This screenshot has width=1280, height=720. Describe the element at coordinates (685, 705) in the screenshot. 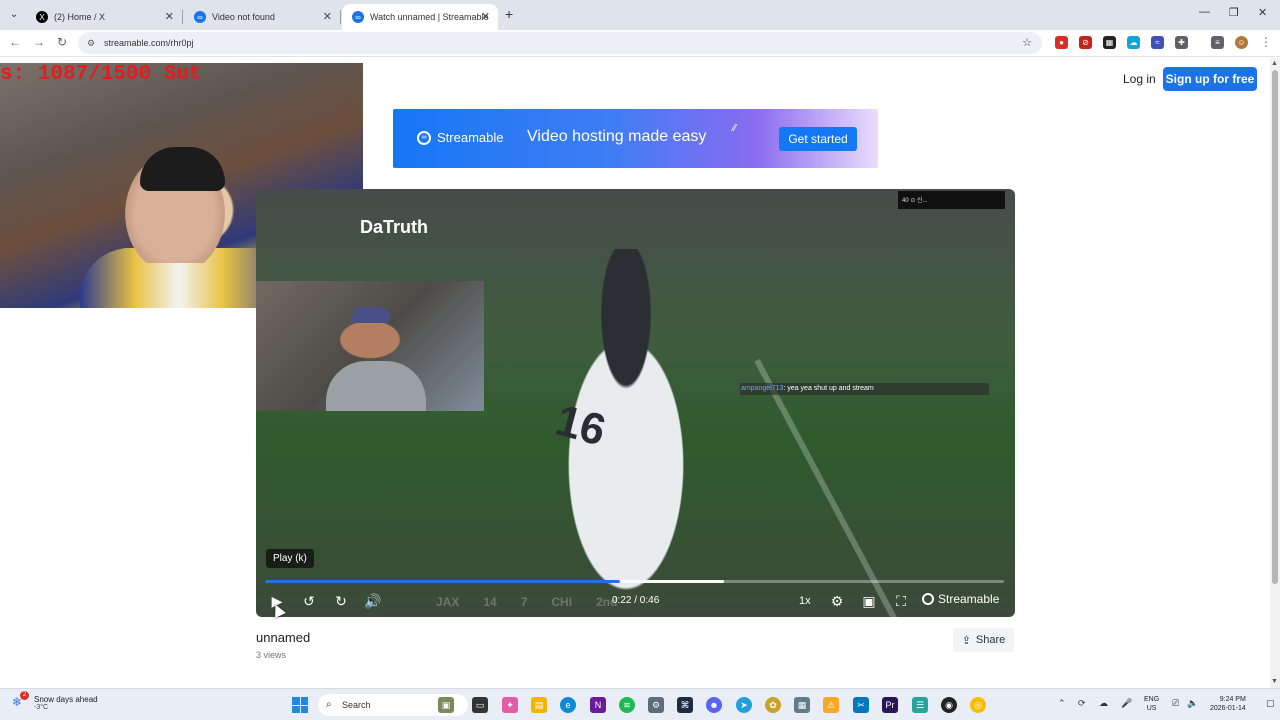

I see `app-dark-icon: ⌘` at that location.